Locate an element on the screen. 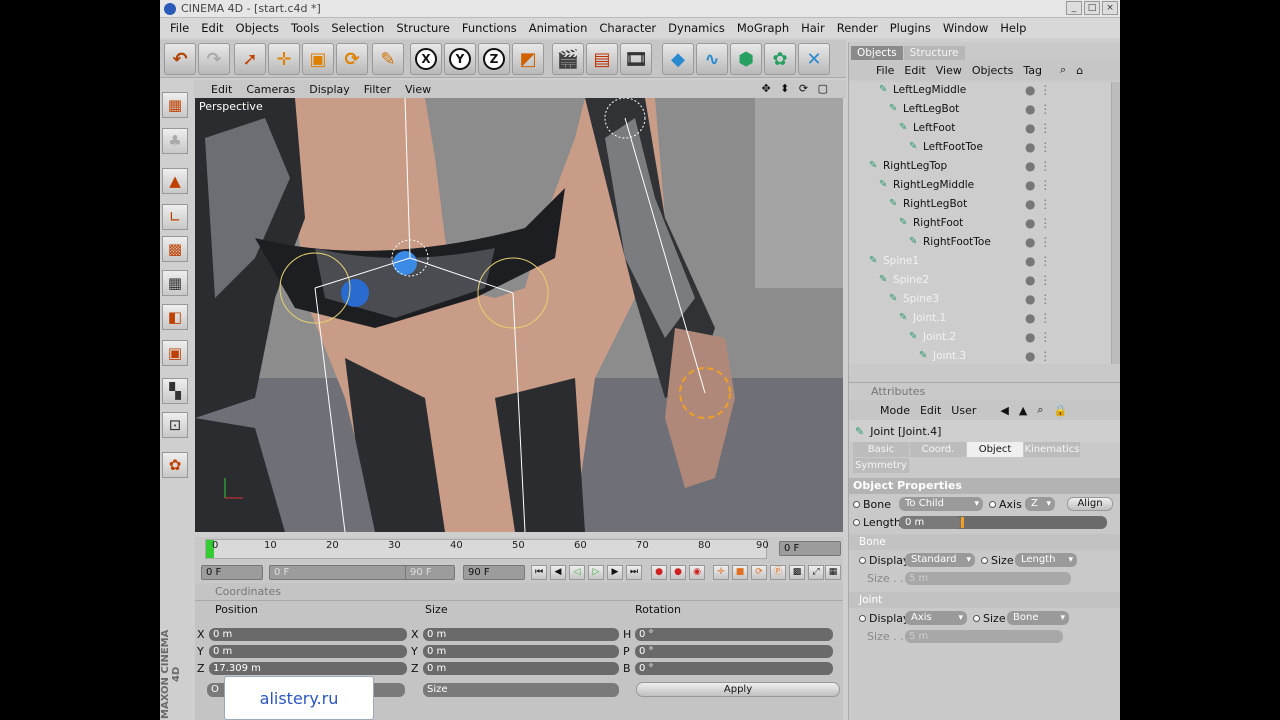 The image size is (1280, 720). home-icon: ⌂ is located at coordinates (1079, 70).